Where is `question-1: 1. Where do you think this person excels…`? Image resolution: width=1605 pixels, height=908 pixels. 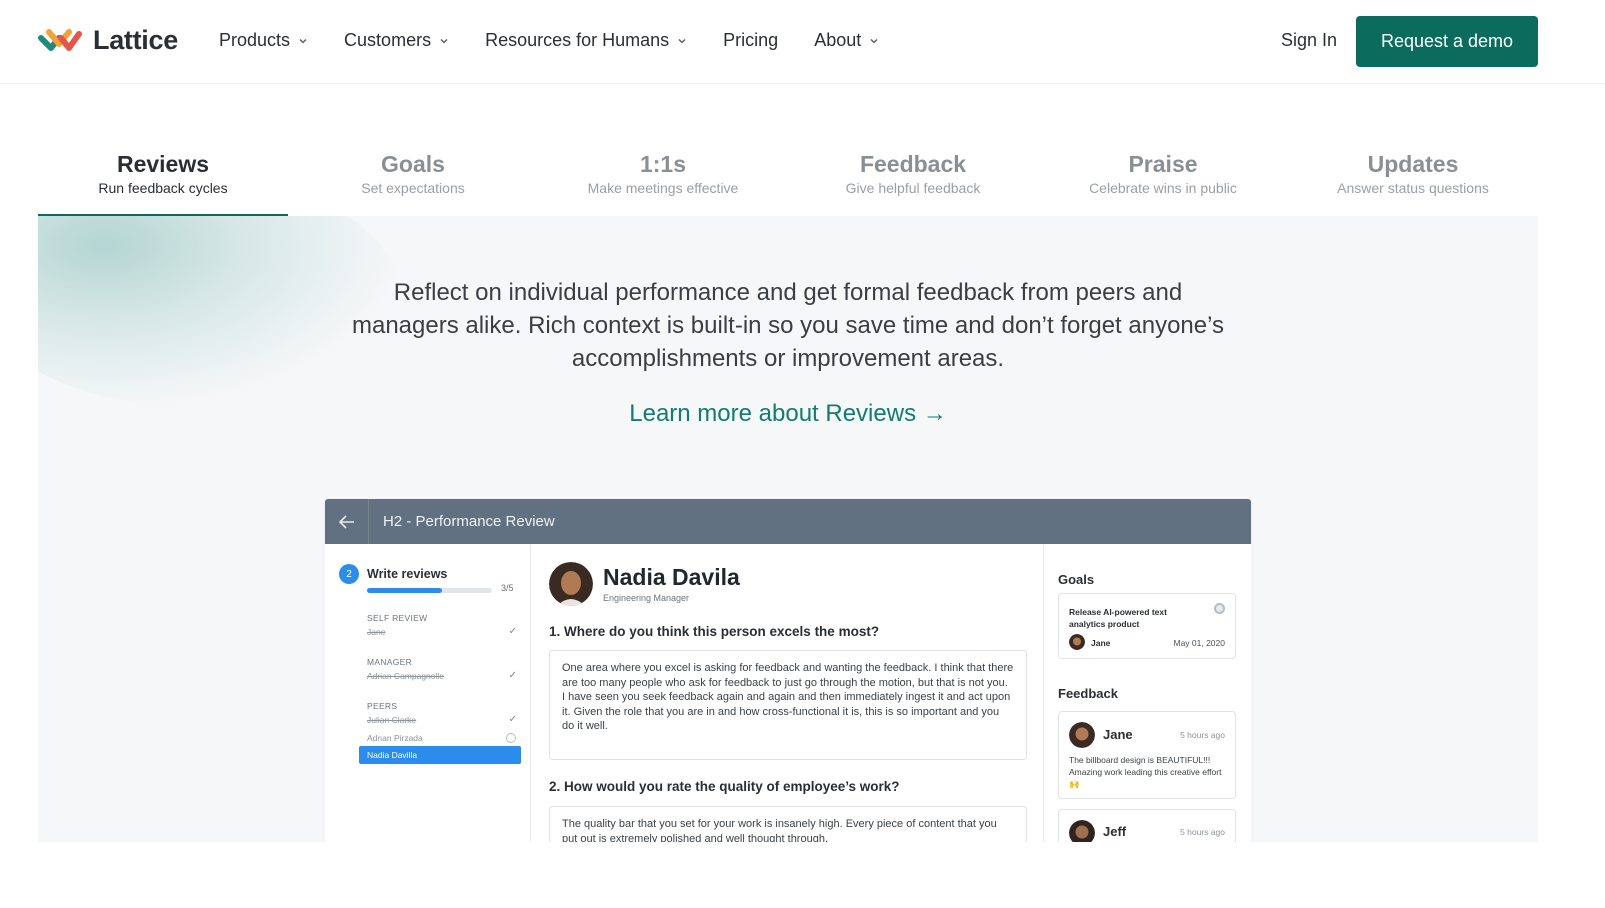
question-1: 1. Where do you think this person excels… is located at coordinates (714, 631).